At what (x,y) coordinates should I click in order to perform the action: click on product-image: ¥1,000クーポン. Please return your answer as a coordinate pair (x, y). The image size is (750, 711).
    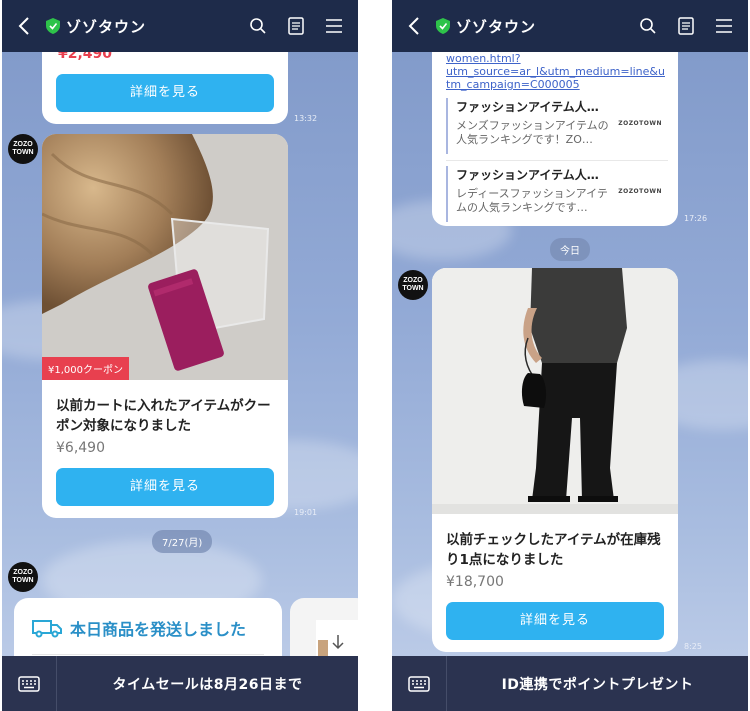
    Looking at the image, I should click on (165, 257).